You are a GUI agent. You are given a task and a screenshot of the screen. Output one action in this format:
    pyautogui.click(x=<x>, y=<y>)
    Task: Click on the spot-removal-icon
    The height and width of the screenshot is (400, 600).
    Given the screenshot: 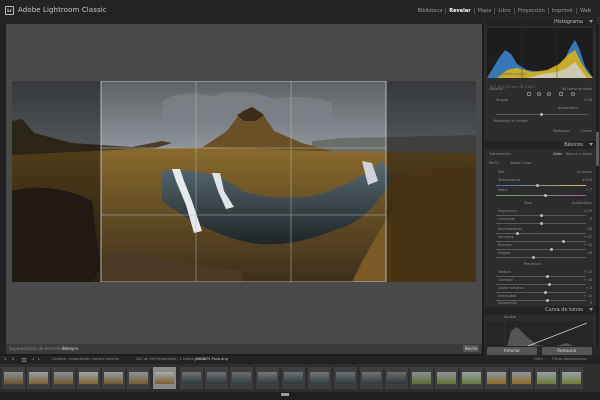 What is the action you would take?
    pyautogui.click(x=539, y=94)
    